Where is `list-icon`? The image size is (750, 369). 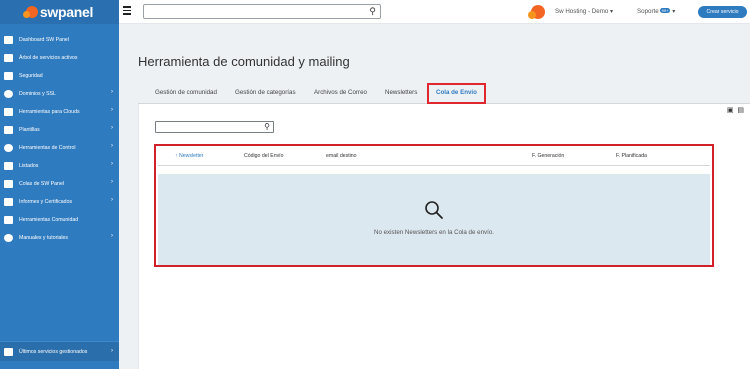 list-icon is located at coordinates (8, 166).